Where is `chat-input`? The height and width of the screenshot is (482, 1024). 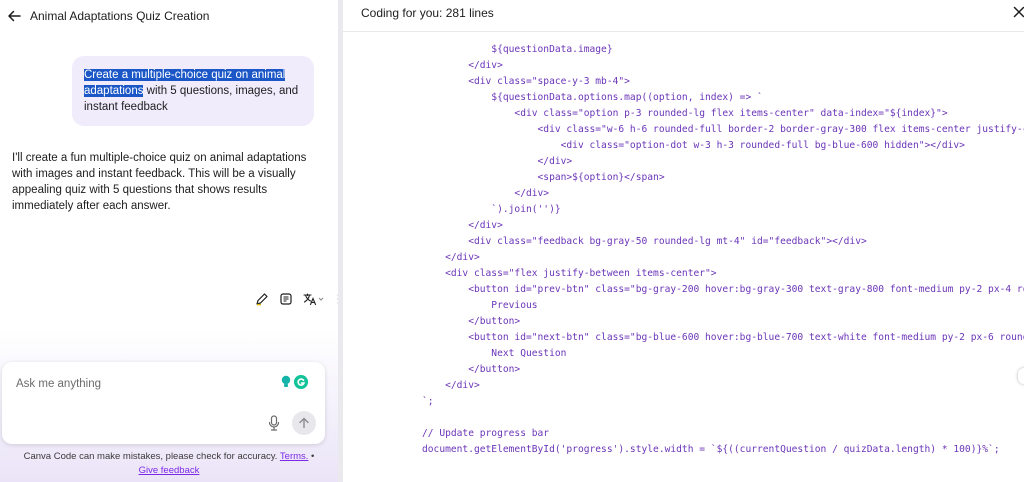
chat-input is located at coordinates (141, 384).